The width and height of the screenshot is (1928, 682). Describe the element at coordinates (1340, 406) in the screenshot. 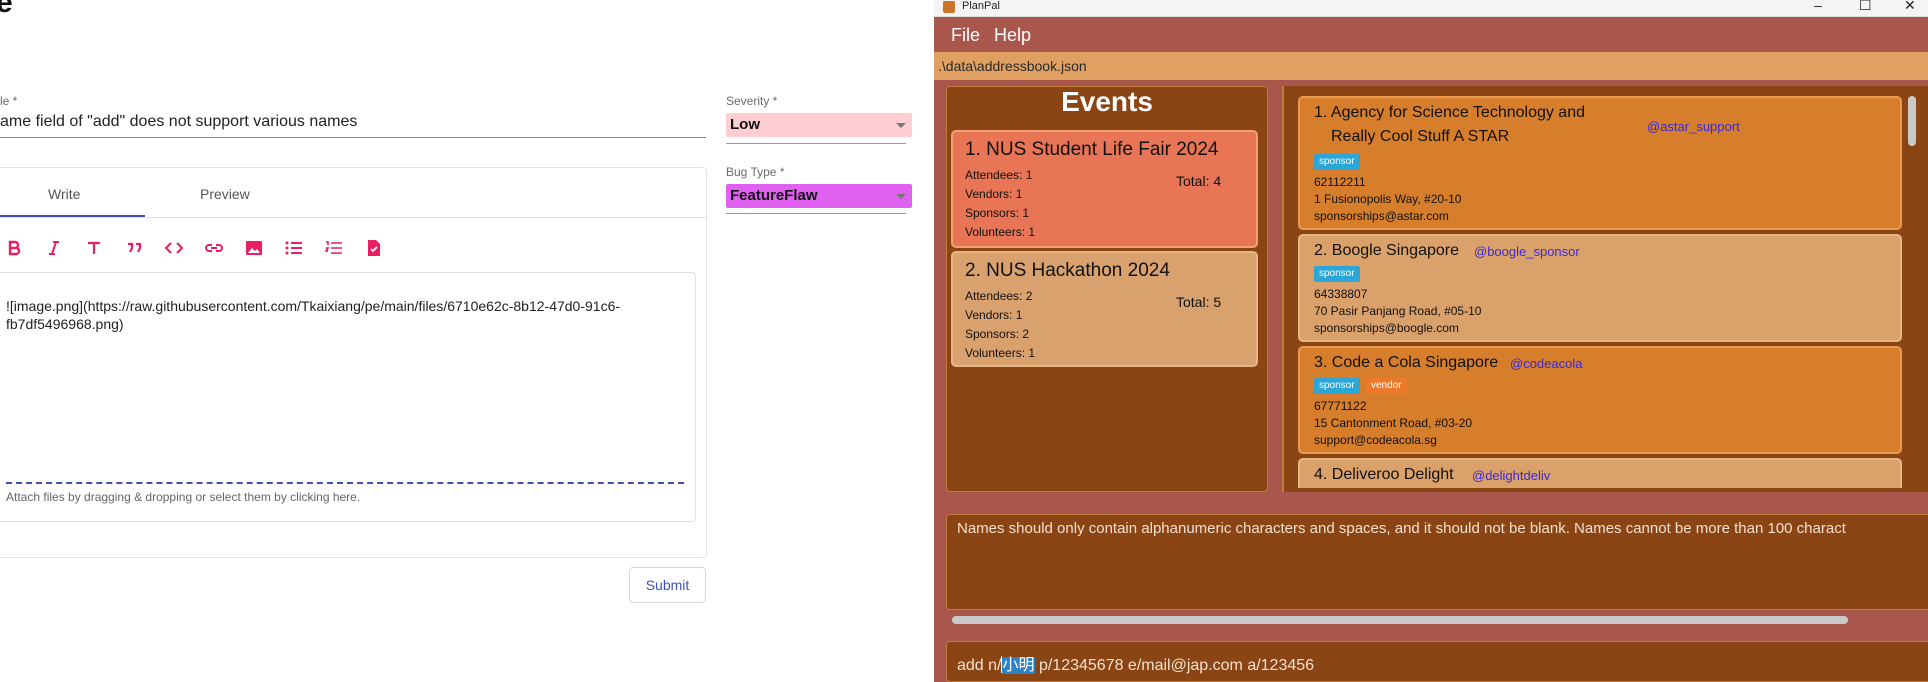

I see `contact-phone: 67771122` at that location.